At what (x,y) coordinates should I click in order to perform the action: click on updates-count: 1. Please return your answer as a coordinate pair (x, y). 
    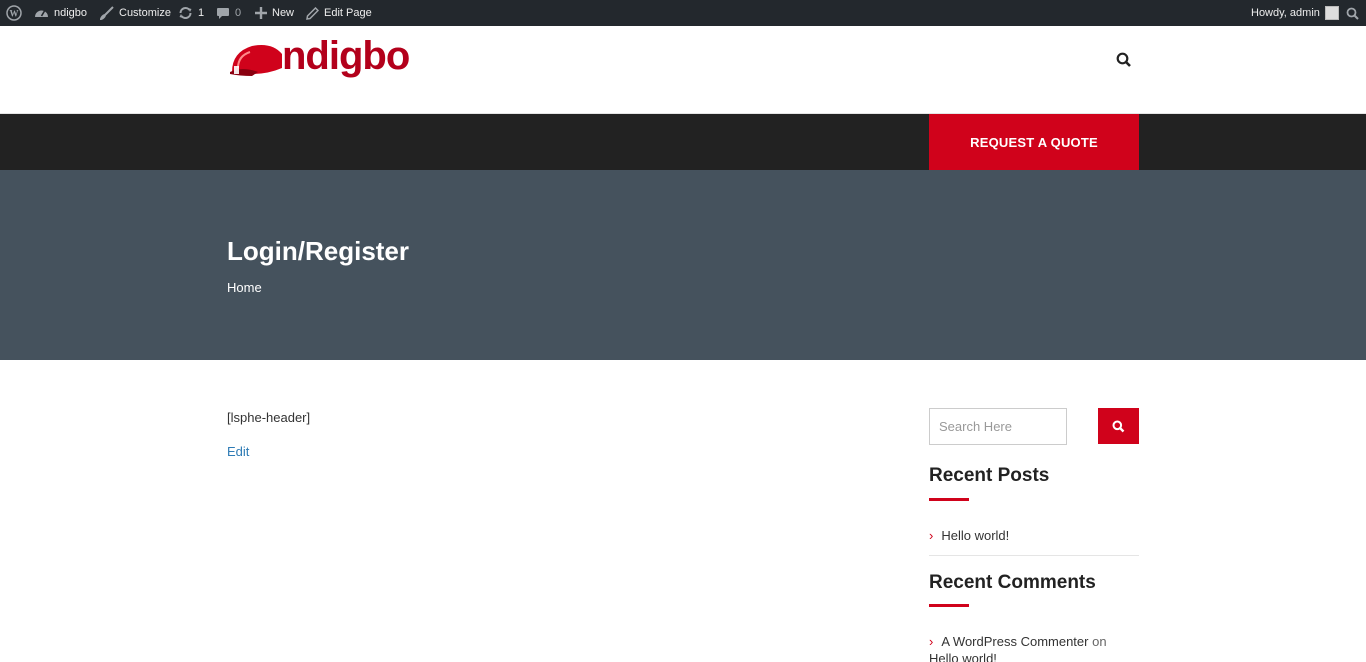
    Looking at the image, I should click on (201, 13).